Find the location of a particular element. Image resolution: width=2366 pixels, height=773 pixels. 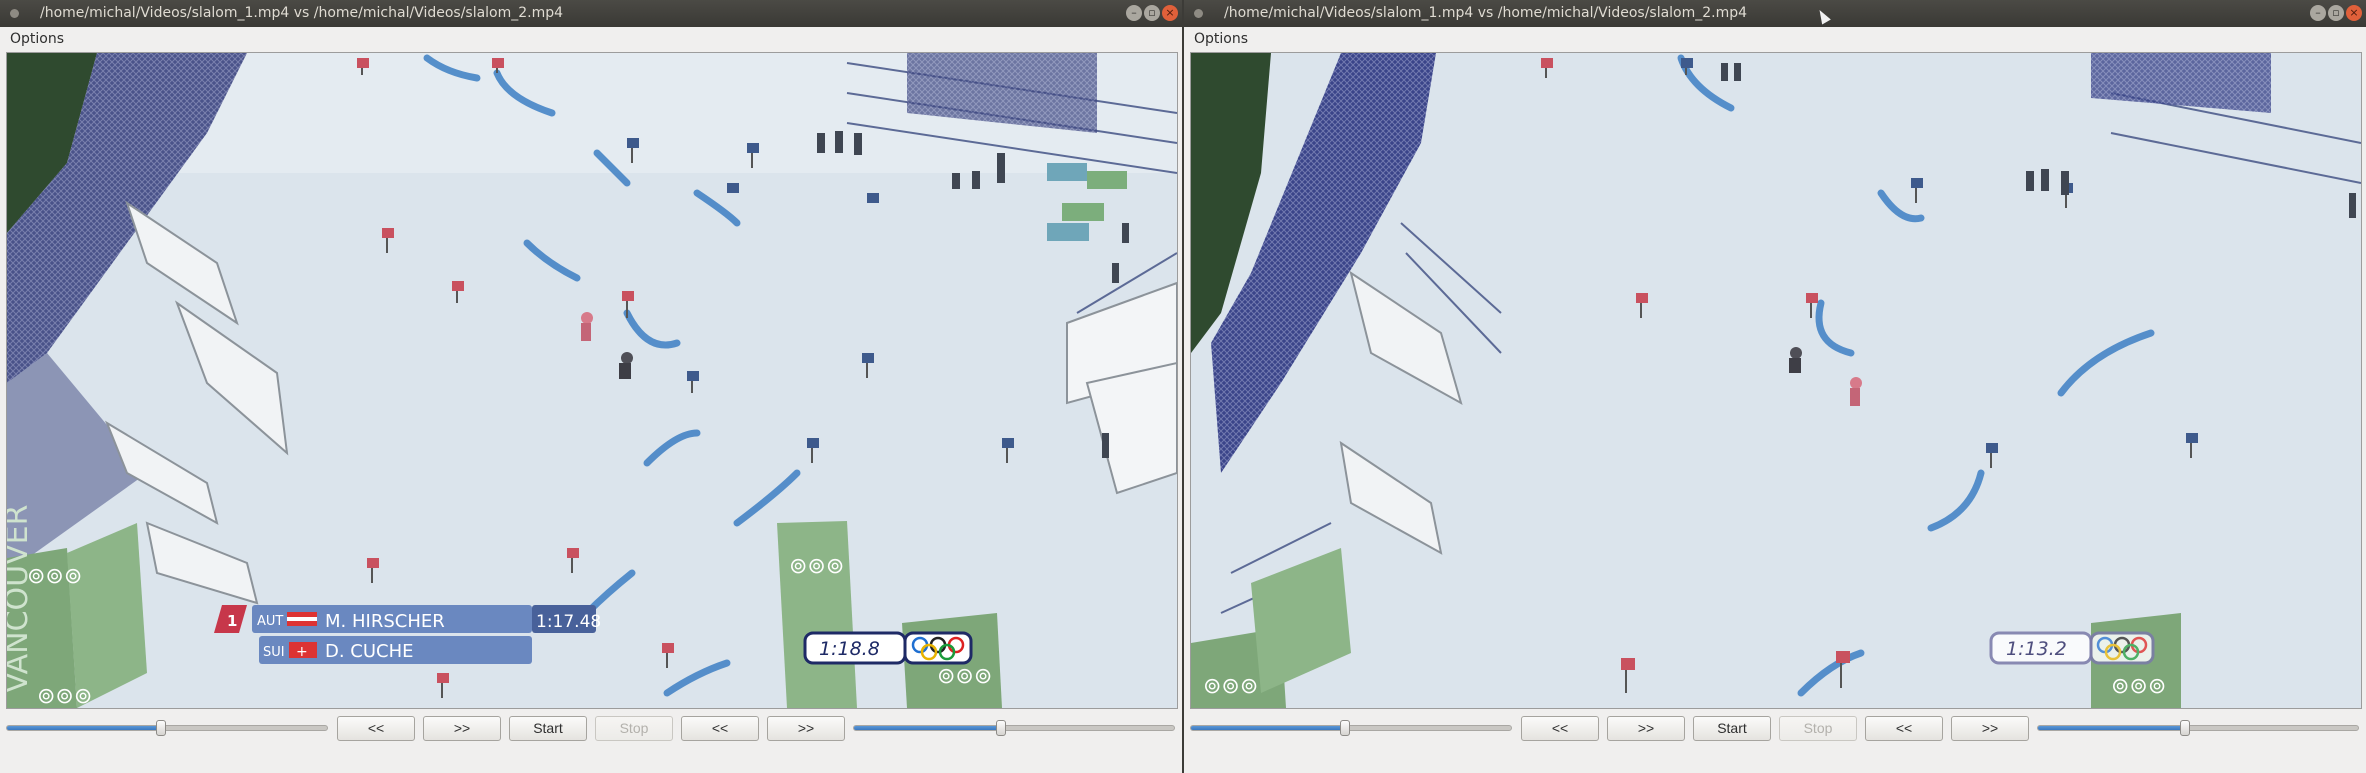

timer-text: 1:18.8 is located at coordinates (849, 649).